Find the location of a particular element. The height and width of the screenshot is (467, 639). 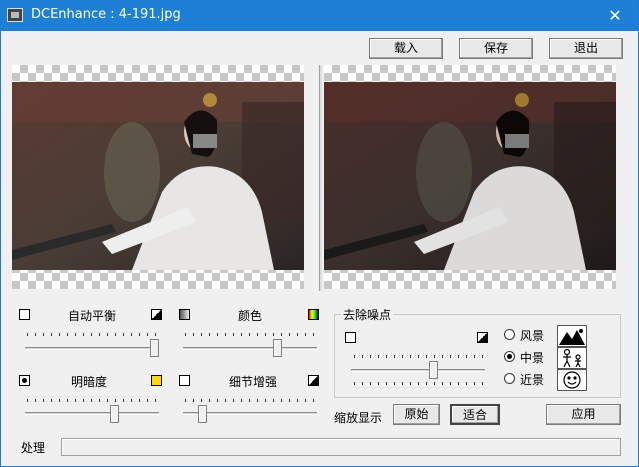

denoise-ticks-bottom is located at coordinates (419, 383).